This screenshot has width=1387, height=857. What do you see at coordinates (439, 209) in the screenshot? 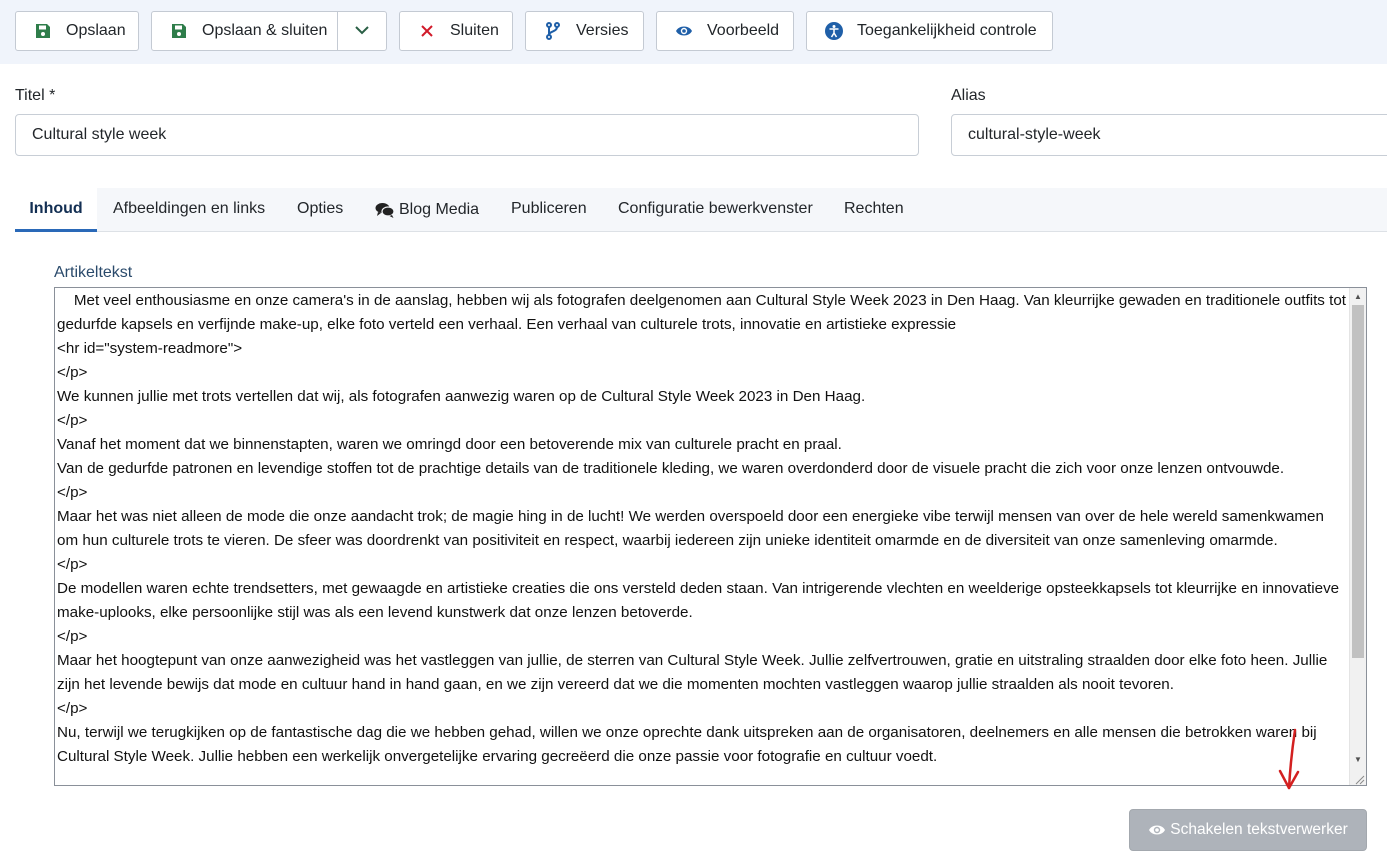
I see `tab-blog-media-label: Blog Media` at bounding box center [439, 209].